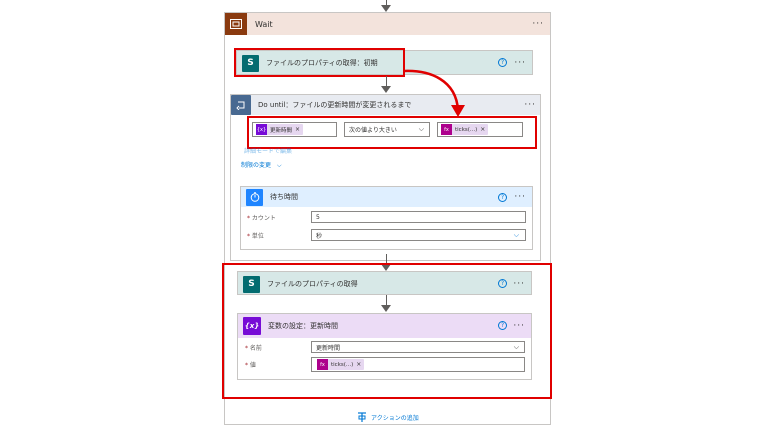 This screenshot has width=768, height=425. Describe the element at coordinates (538, 24) in the screenshot. I see `wait-scope-more-button: ···` at that location.